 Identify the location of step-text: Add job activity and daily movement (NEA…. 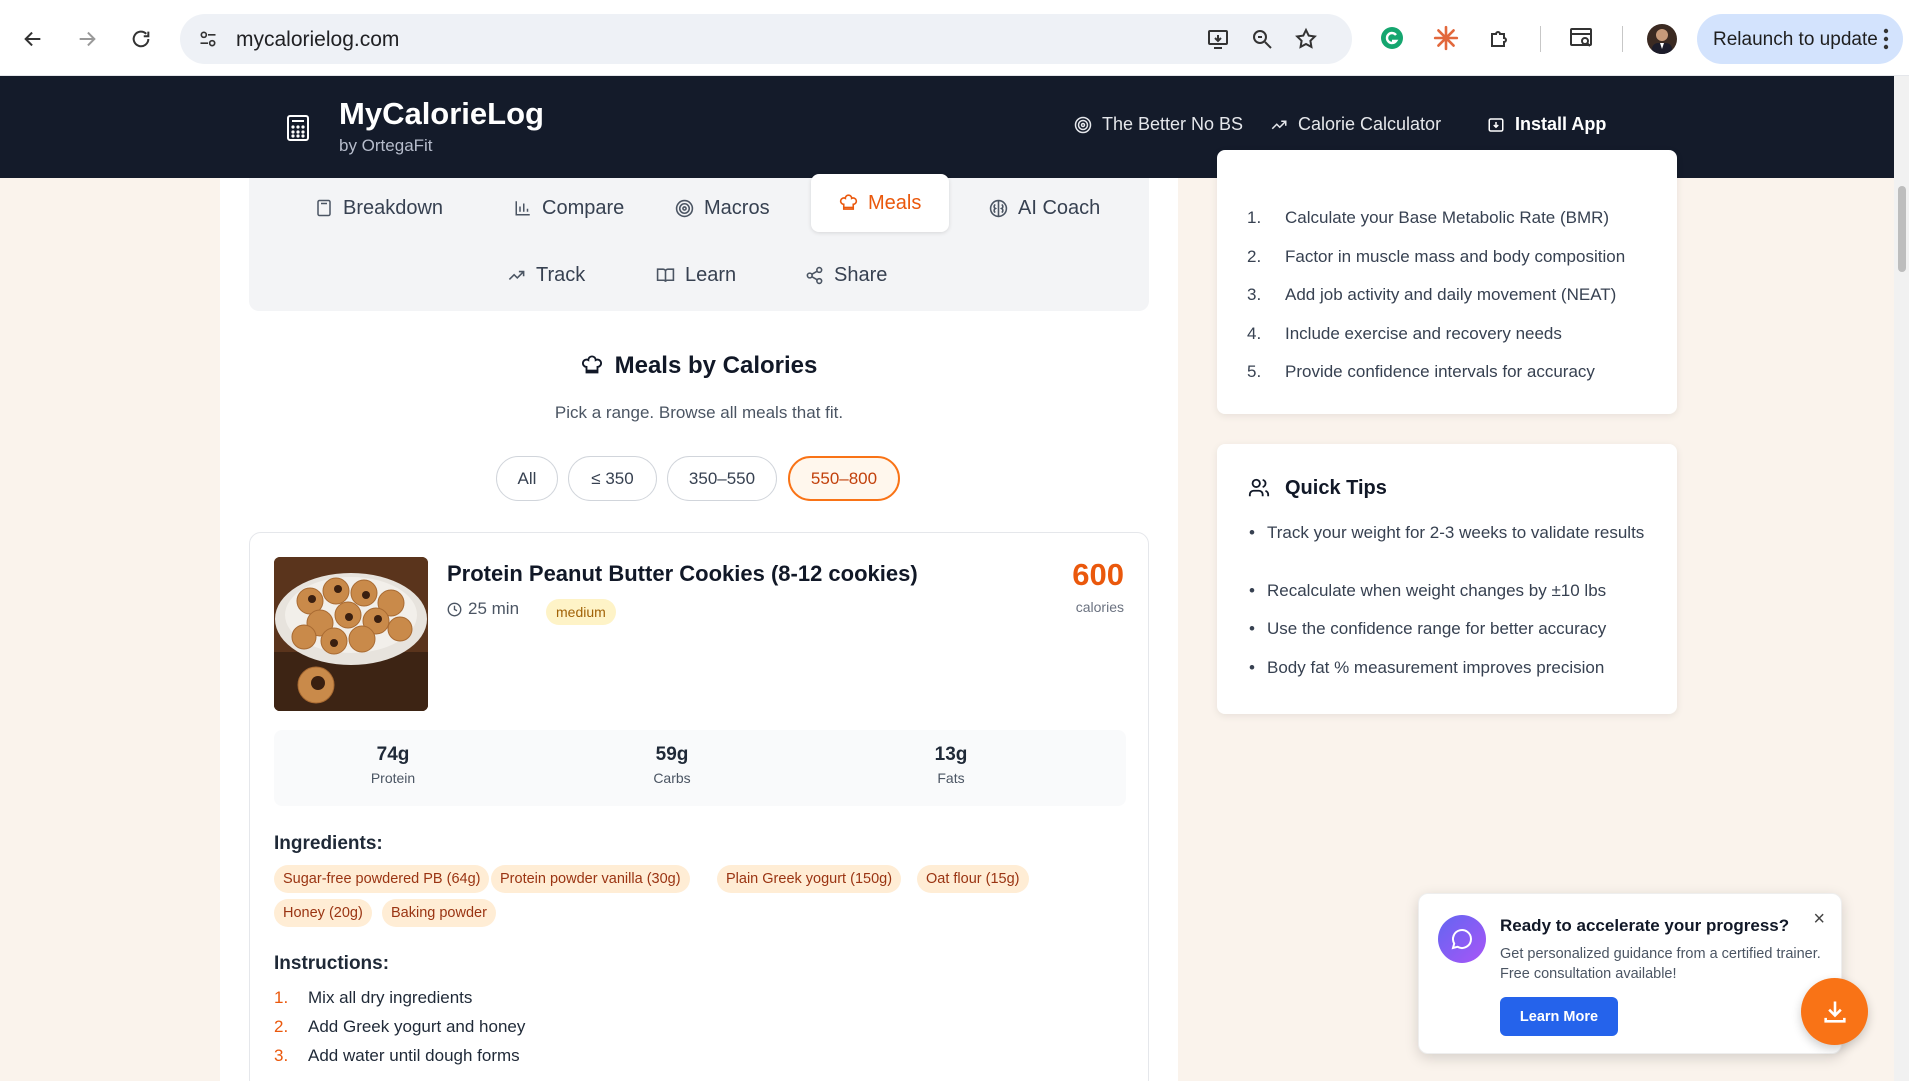
(1451, 294).